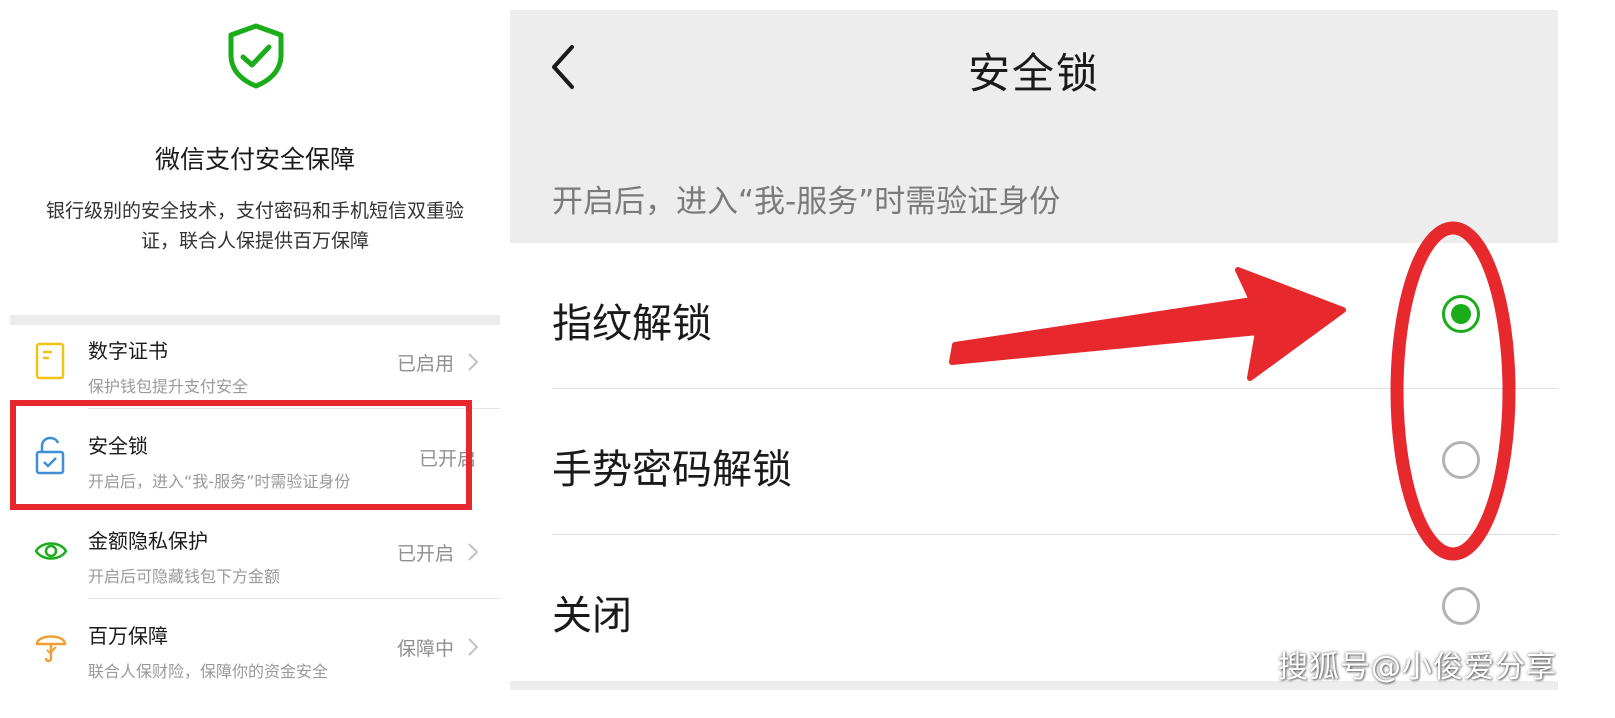 Image resolution: width=1615 pixels, height=718 pixels. Describe the element at coordinates (256, 56) in the screenshot. I see `shield-check-icon` at that location.